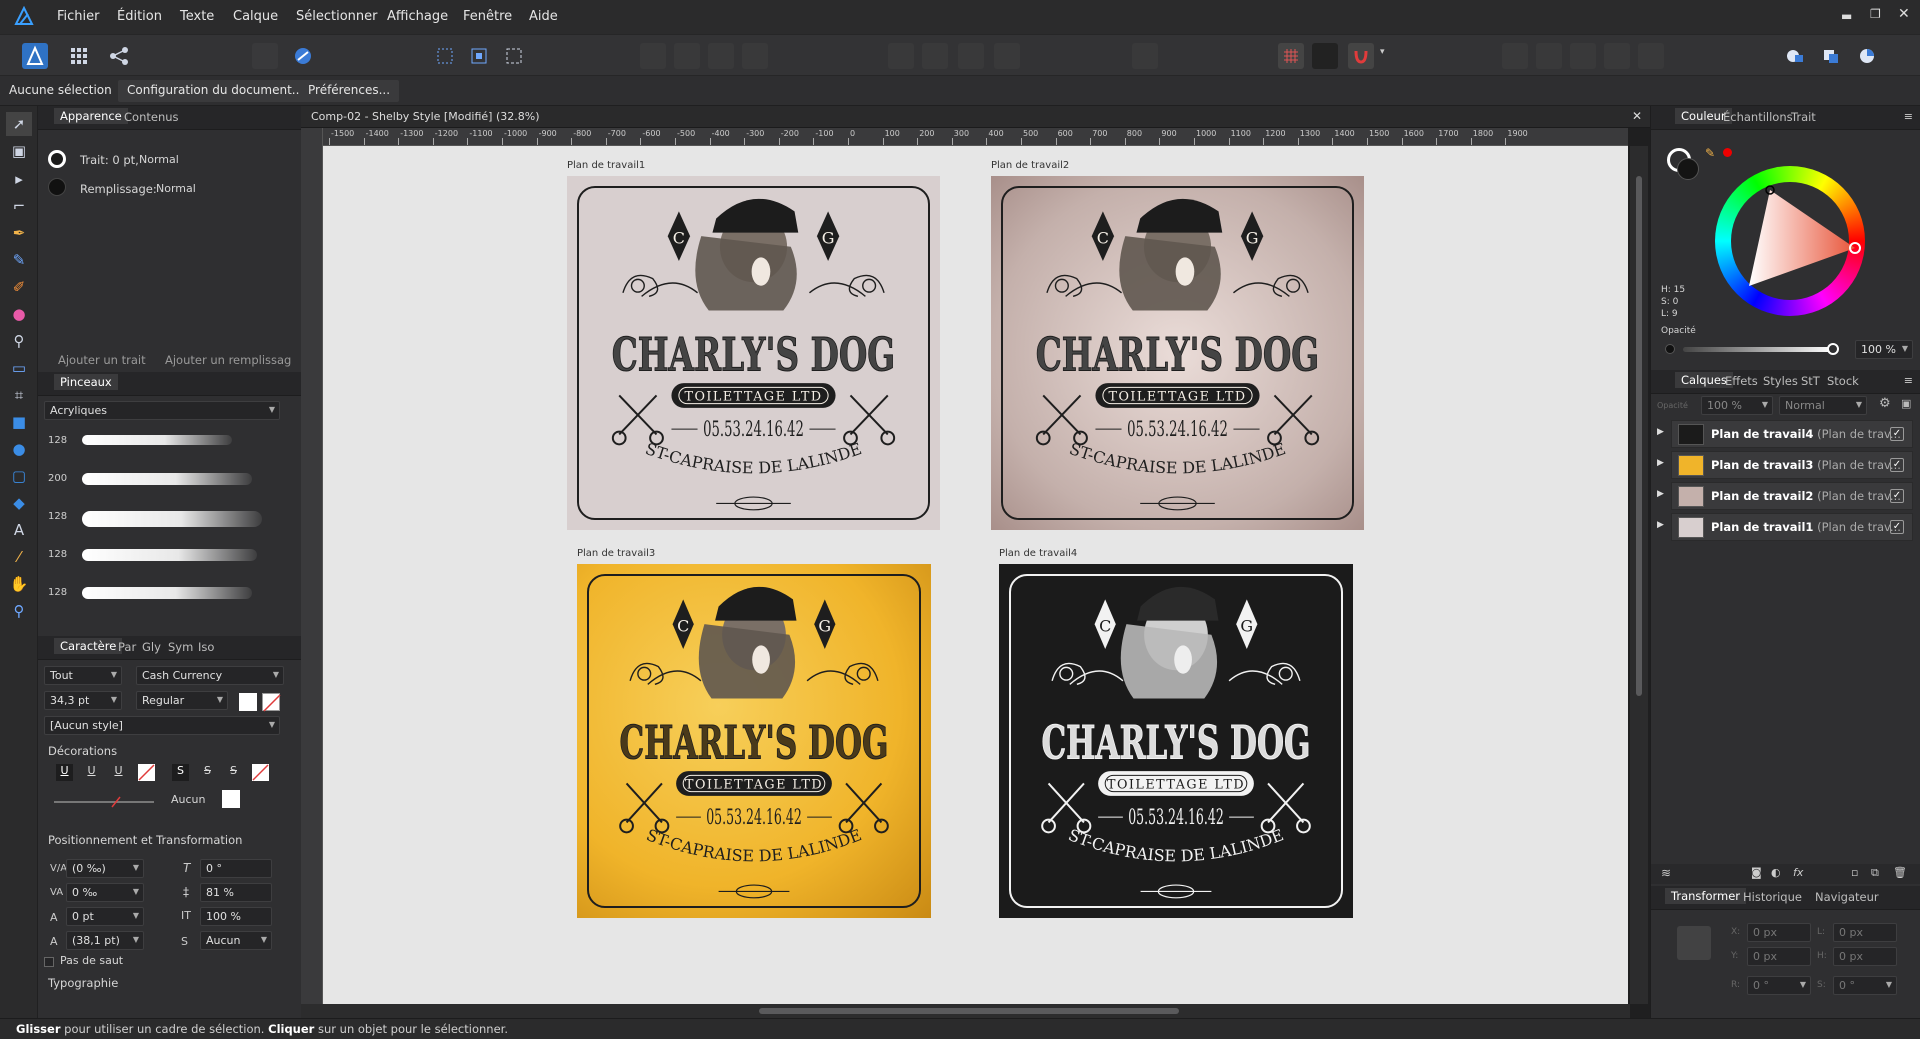 The width and height of the screenshot is (1920, 1039). Describe the element at coordinates (180, 647) in the screenshot. I see `tab-symbols: Sym` at that location.